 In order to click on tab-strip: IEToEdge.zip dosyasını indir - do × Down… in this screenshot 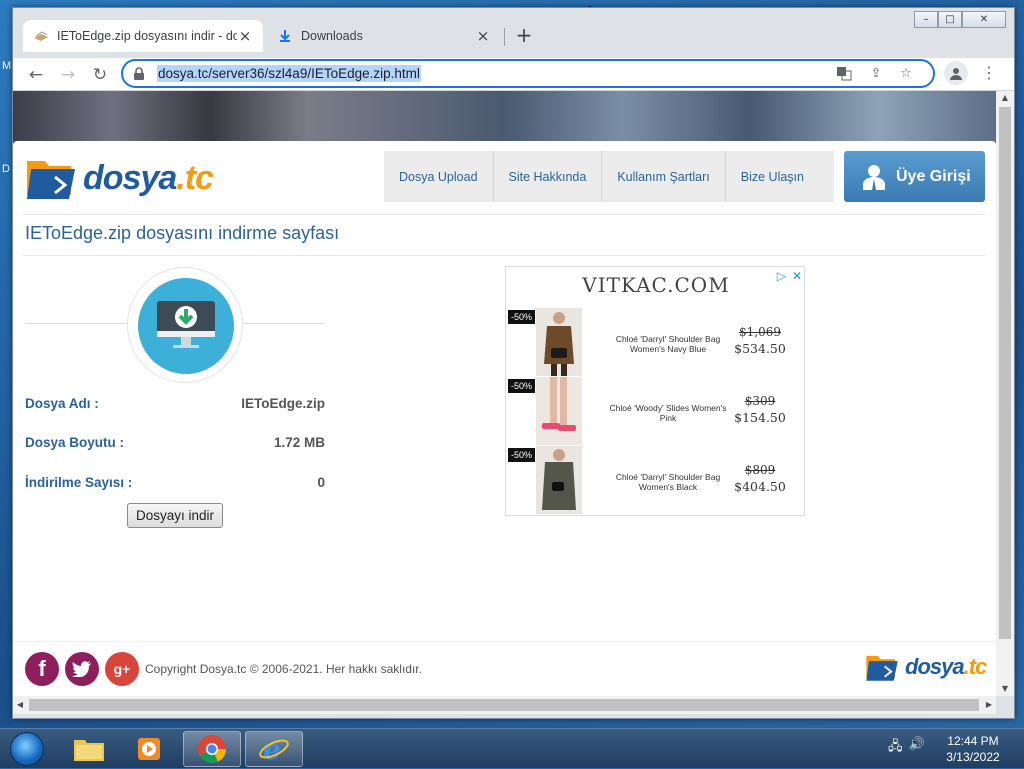, I will do `click(513, 33)`.